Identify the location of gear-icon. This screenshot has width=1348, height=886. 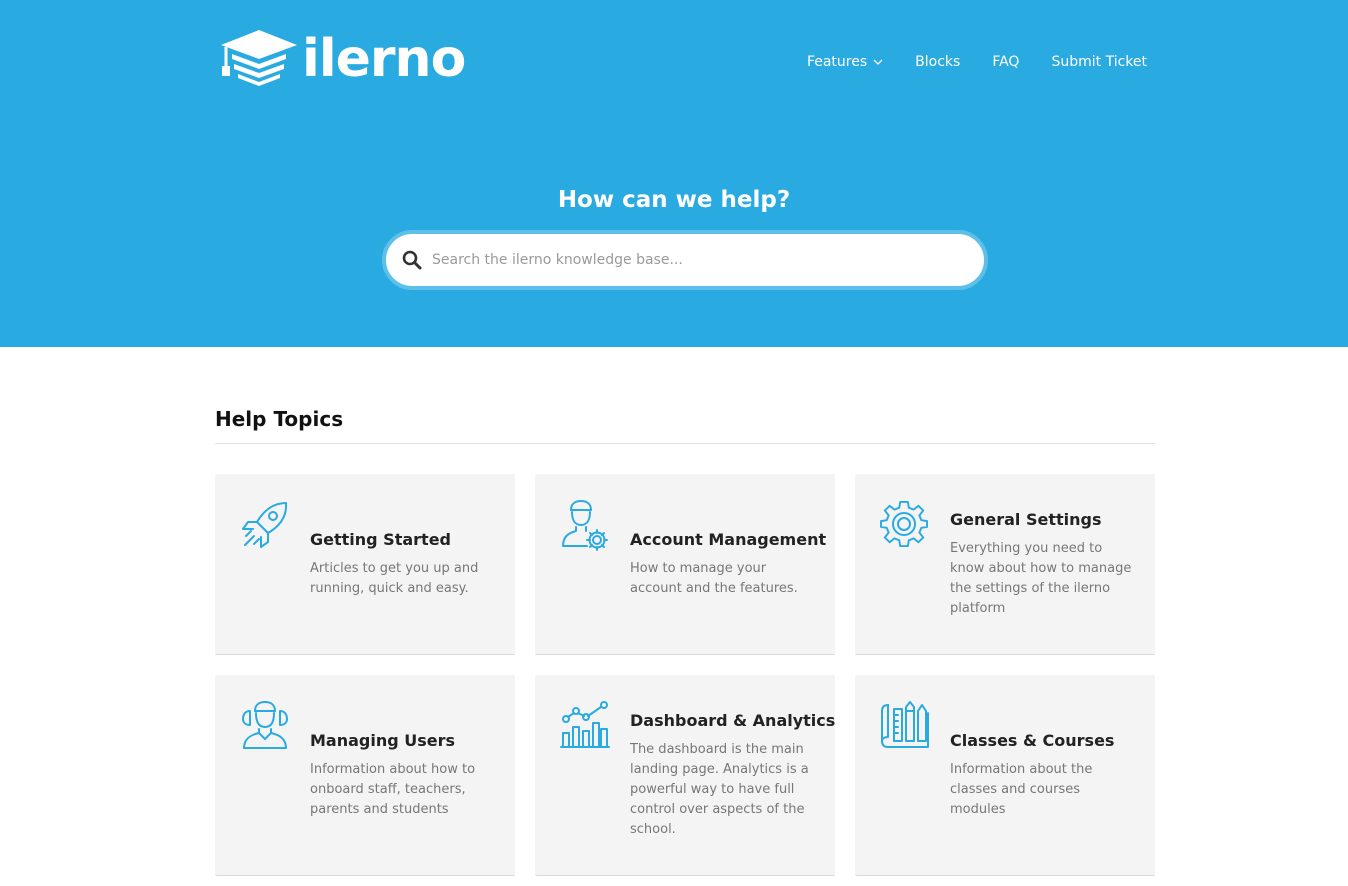
(904, 524).